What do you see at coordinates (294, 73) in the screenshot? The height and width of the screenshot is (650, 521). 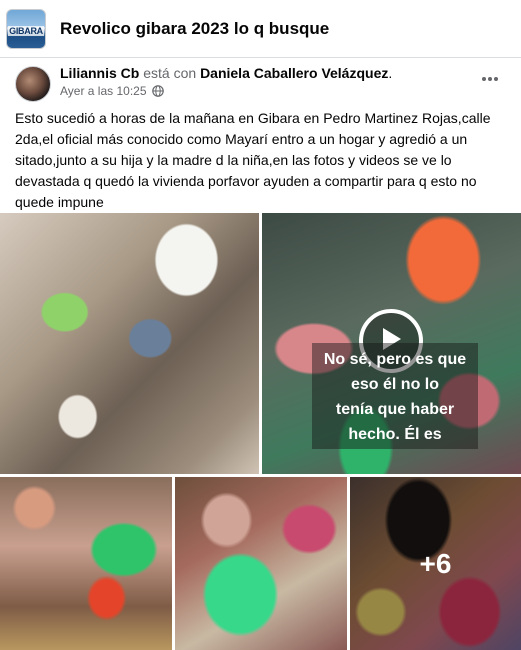 I see `tagged-name: Daniela Caballero Velázquez` at bounding box center [294, 73].